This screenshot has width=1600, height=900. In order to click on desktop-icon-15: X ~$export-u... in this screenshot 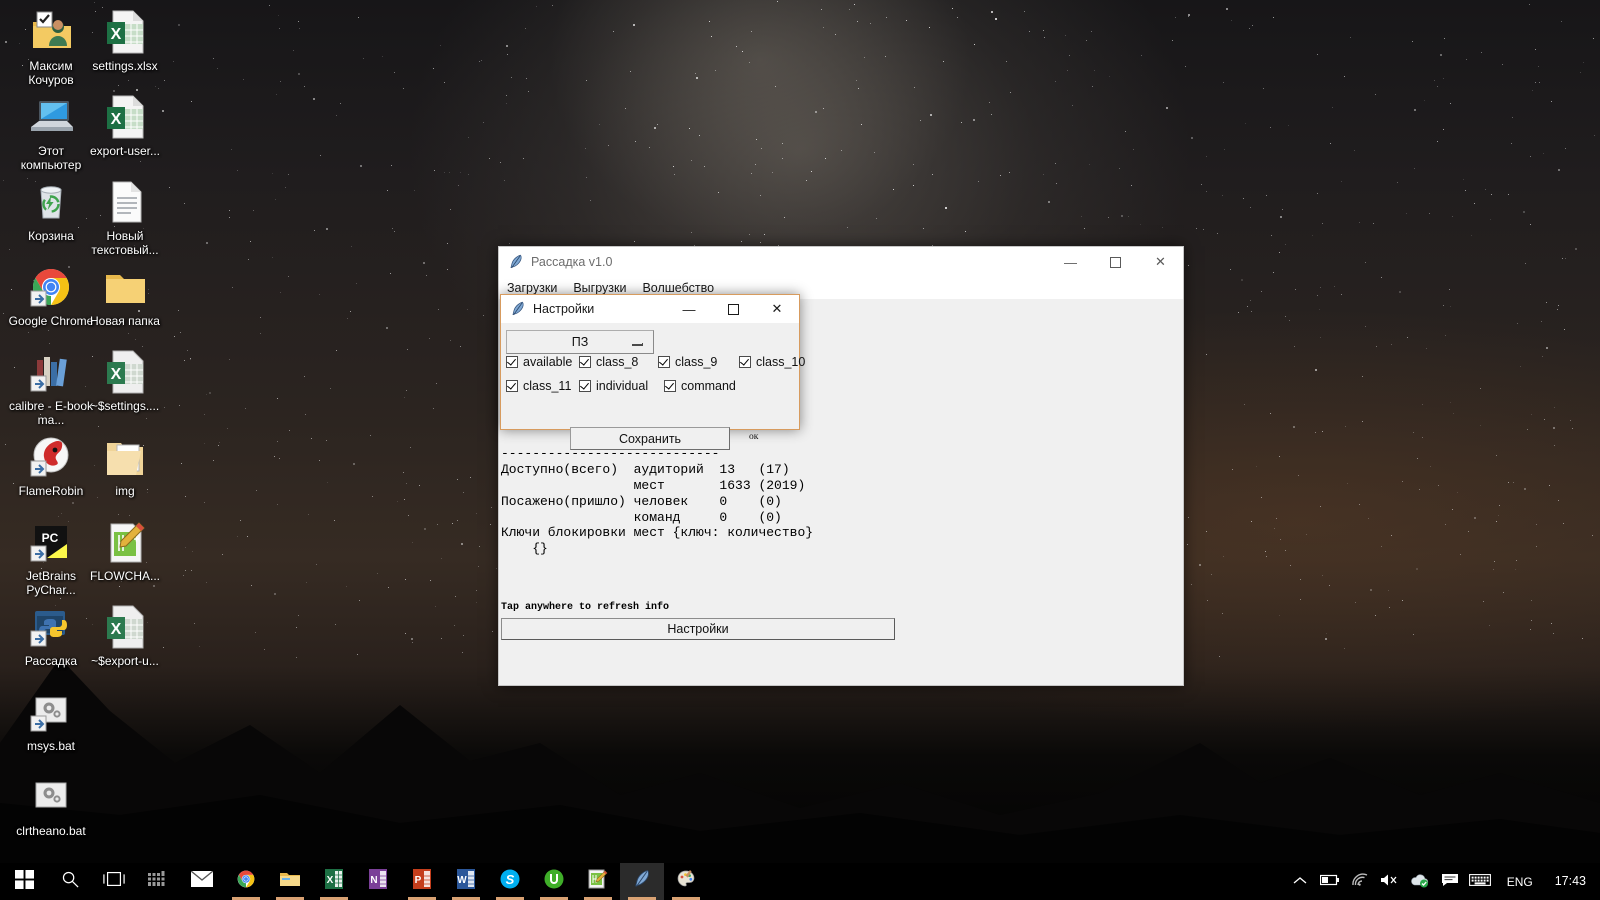, I will do `click(125, 635)`.